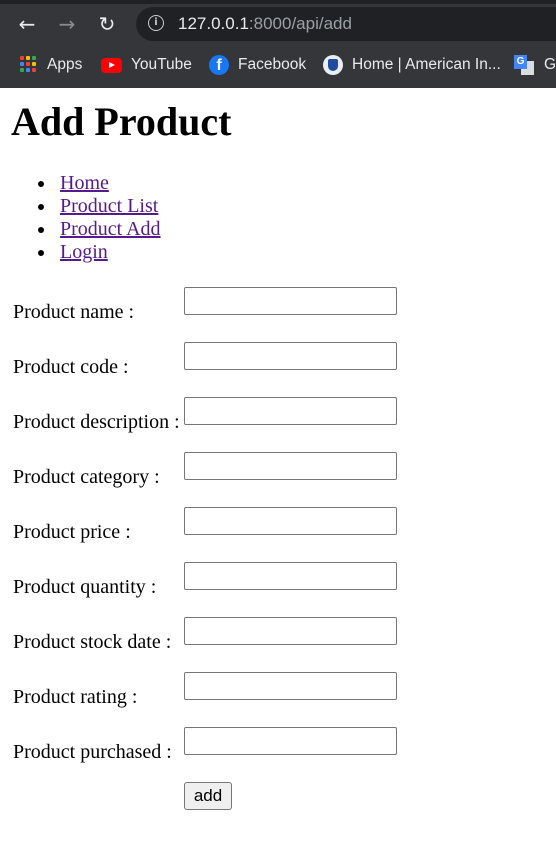  Describe the element at coordinates (300, 23) in the screenshot. I see `url-path: :8000/api/add` at that location.